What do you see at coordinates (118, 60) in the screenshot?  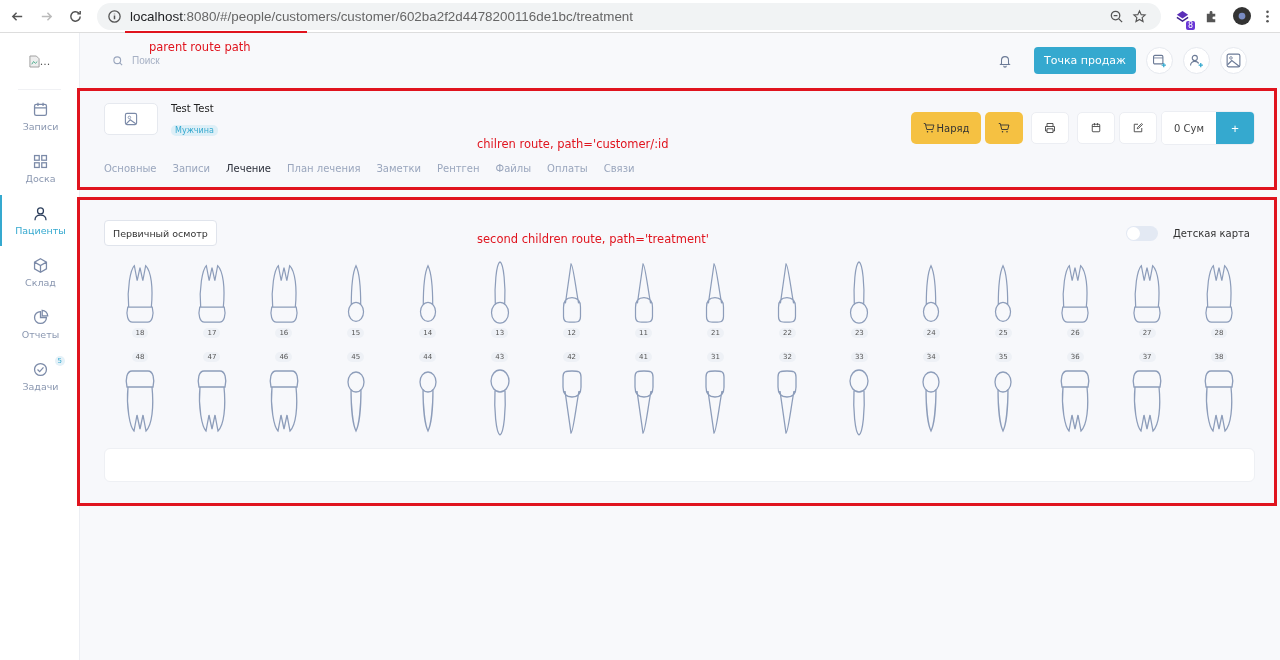 I see `search-icon` at bounding box center [118, 60].